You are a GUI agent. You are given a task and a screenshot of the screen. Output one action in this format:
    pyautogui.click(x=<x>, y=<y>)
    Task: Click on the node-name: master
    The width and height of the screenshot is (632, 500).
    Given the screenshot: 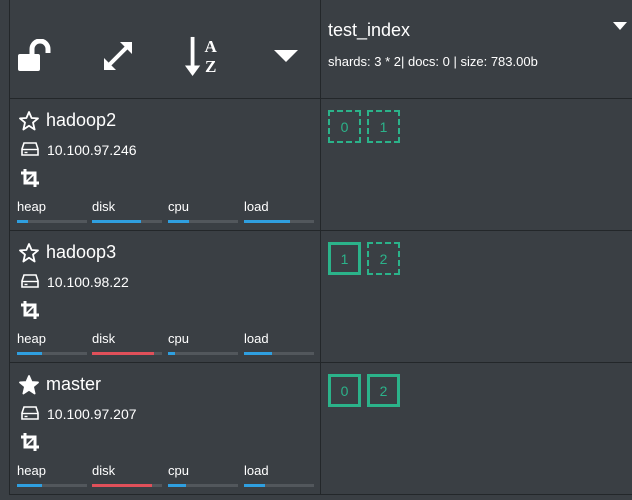 What is the action you would take?
    pyautogui.click(x=73, y=384)
    